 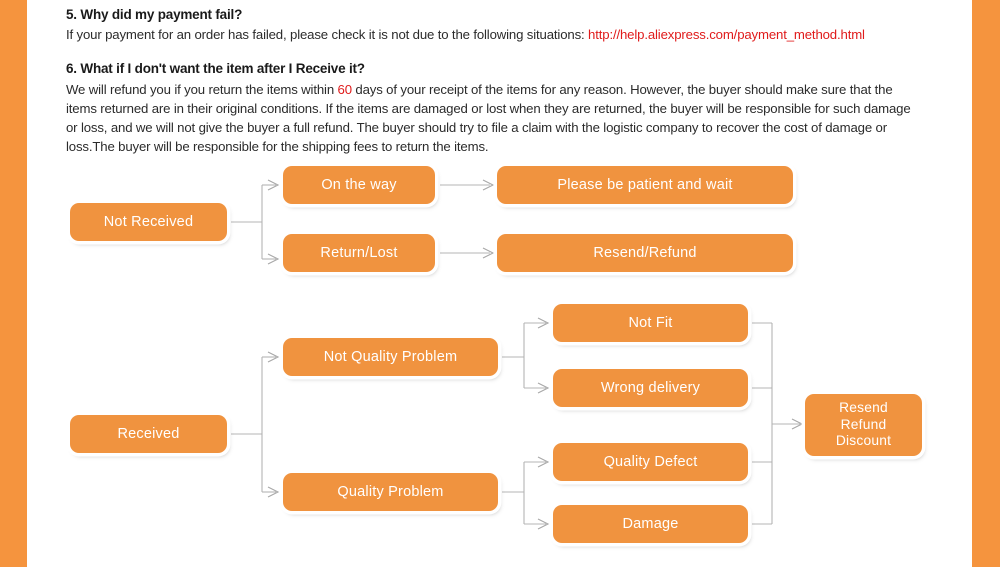 I want to click on refund-line: Refund, so click(x=863, y=424).